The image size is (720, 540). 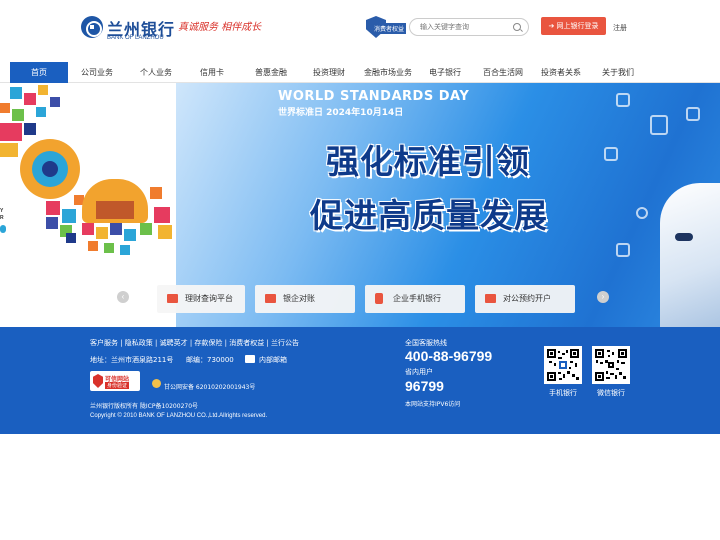 What do you see at coordinates (194, 343) in the screenshot?
I see `footer-links: 客户服务 | 隐私政策 | 诚聘英才 | 存款保险 | 消费者权益 | 兰行公告` at bounding box center [194, 343].